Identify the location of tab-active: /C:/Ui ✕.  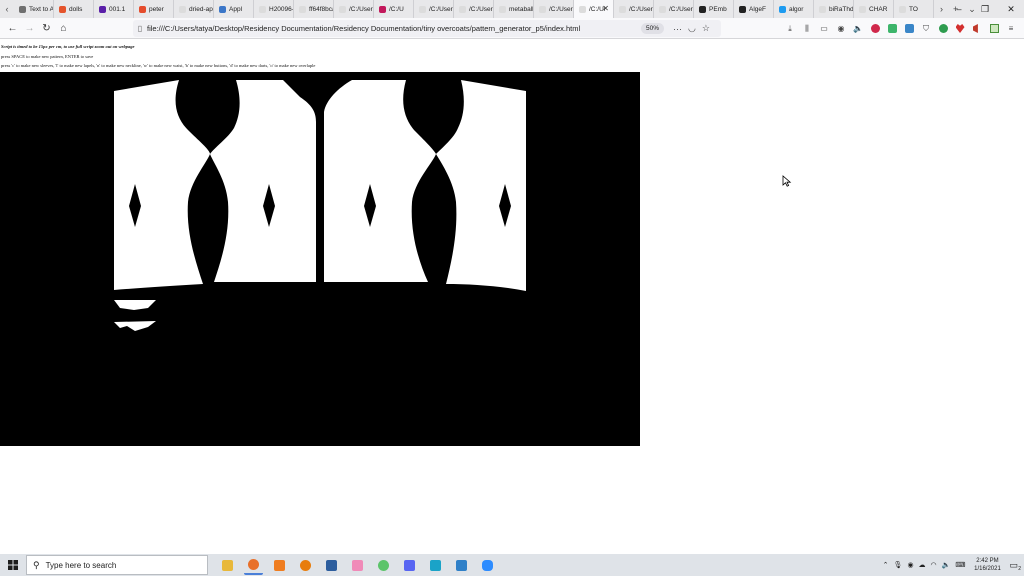
(594, 9).